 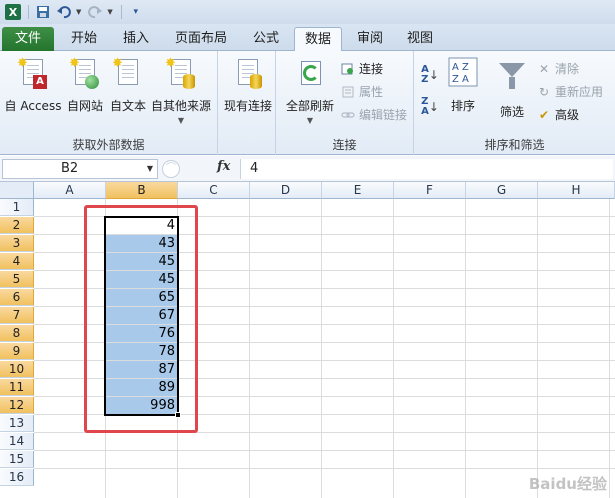 I want to click on separator, so click(x=121, y=12).